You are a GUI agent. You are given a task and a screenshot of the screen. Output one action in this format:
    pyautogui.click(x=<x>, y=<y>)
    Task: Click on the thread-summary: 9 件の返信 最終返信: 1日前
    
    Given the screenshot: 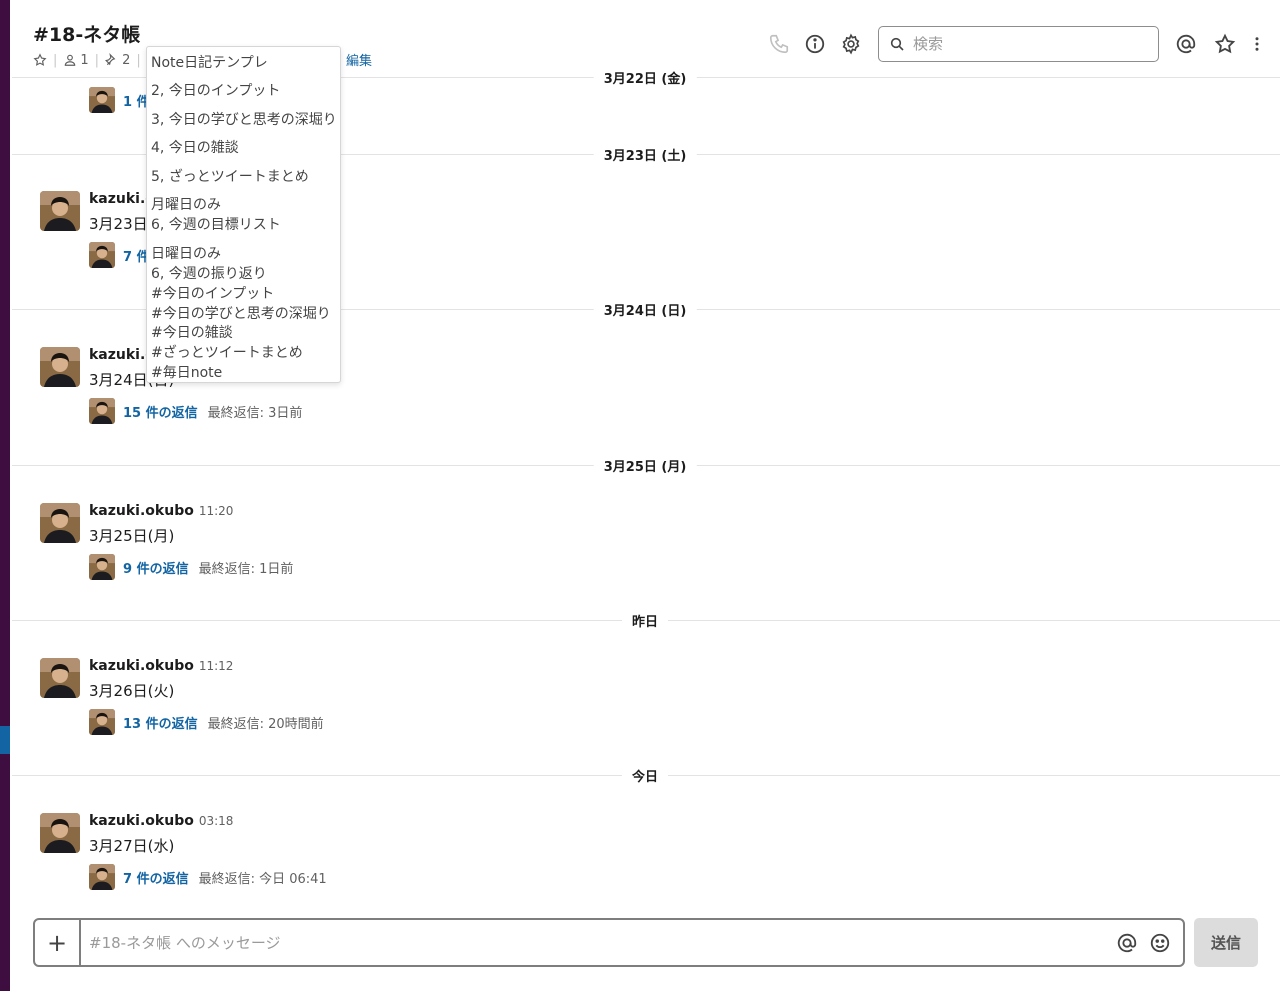 What is the action you would take?
    pyautogui.click(x=191, y=567)
    